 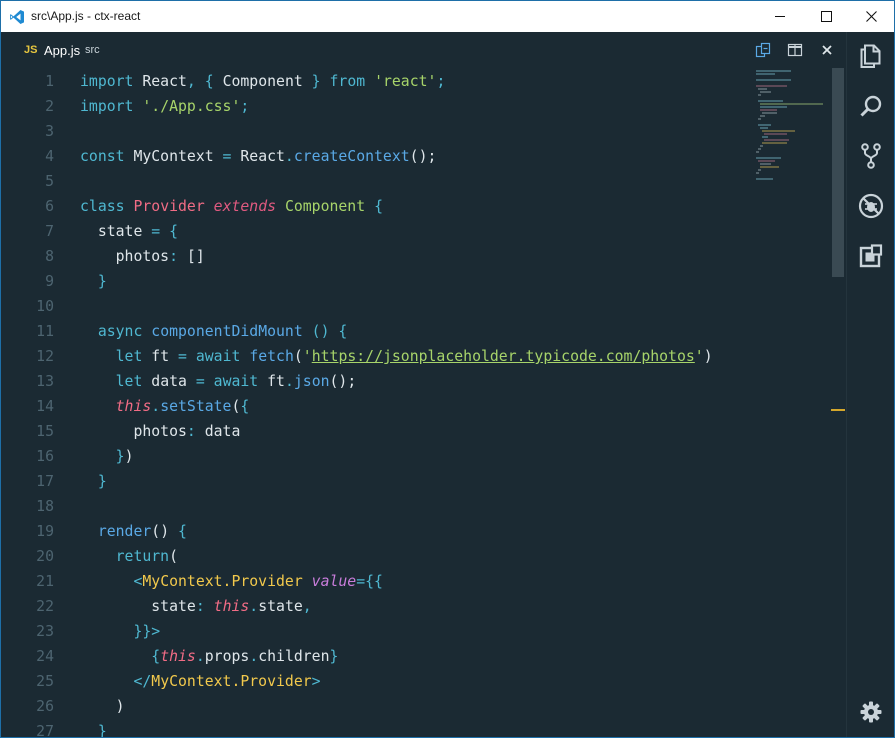 What do you see at coordinates (416, 681) in the screenshot?
I see `code-line: 25 </MyContext.Provider>` at bounding box center [416, 681].